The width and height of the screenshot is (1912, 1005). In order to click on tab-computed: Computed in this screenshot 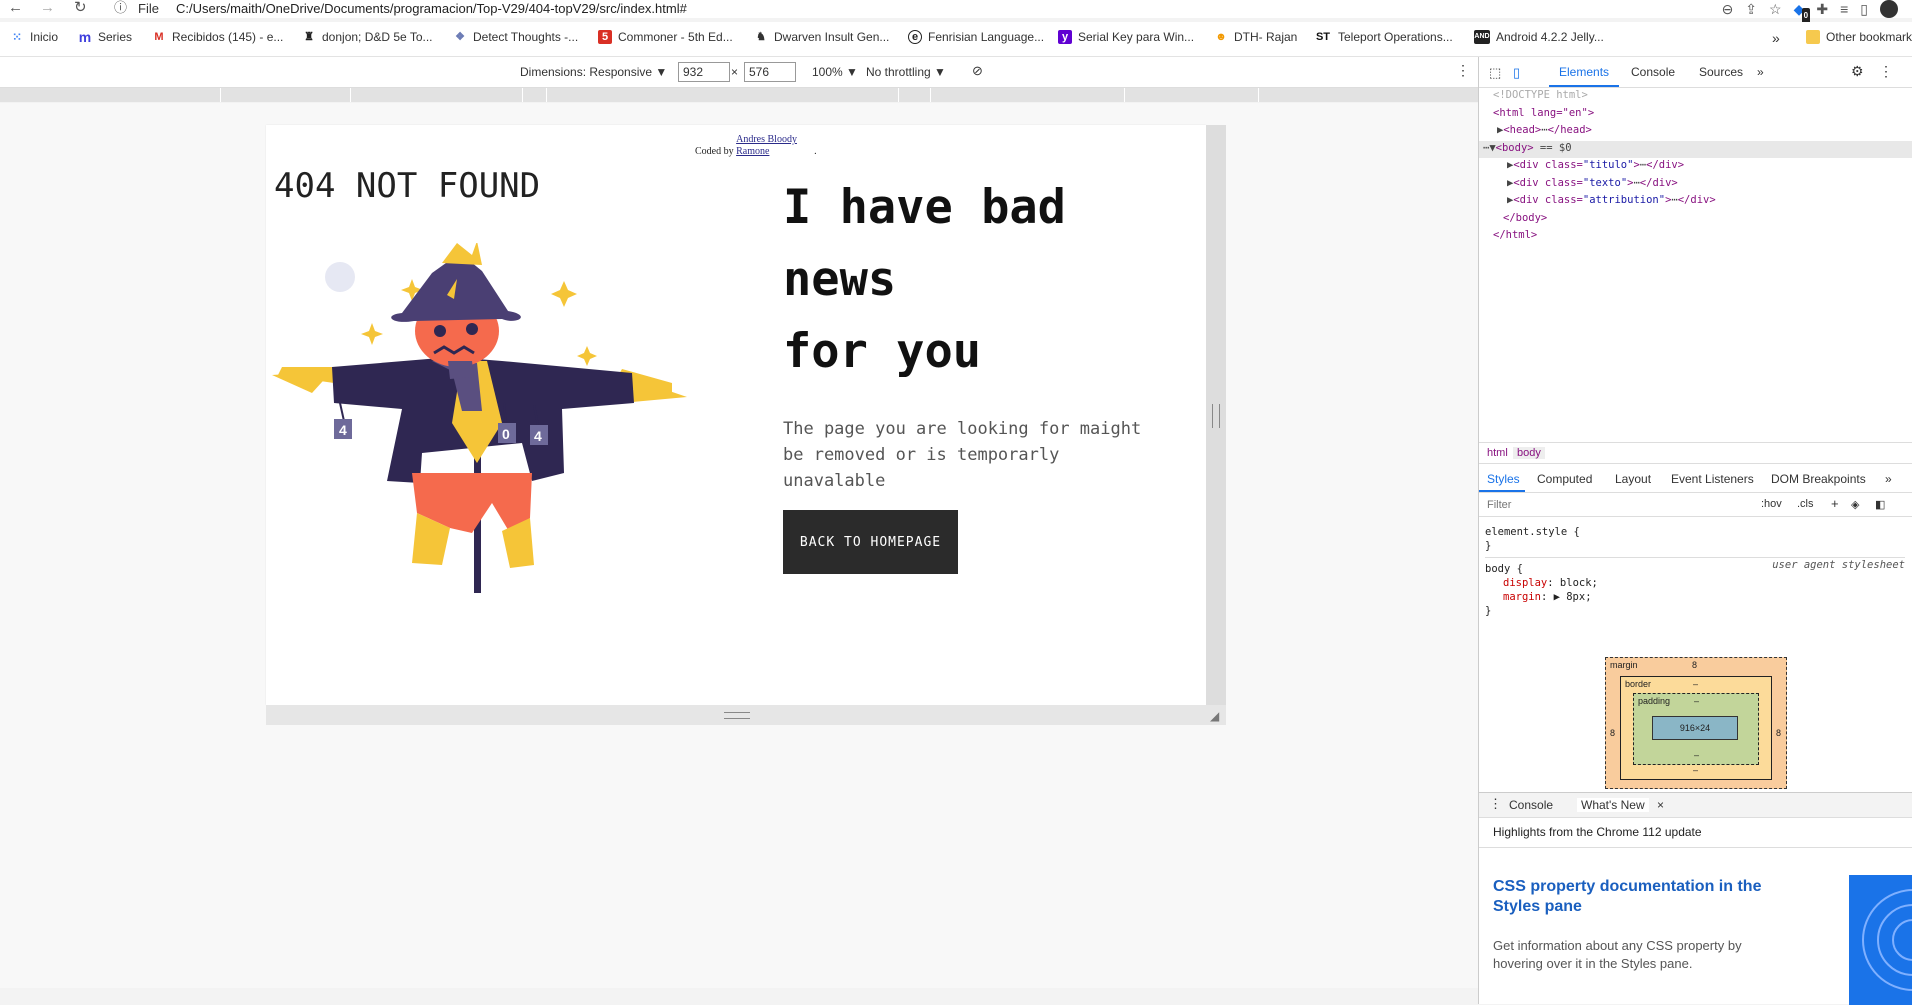, I will do `click(1564, 479)`.